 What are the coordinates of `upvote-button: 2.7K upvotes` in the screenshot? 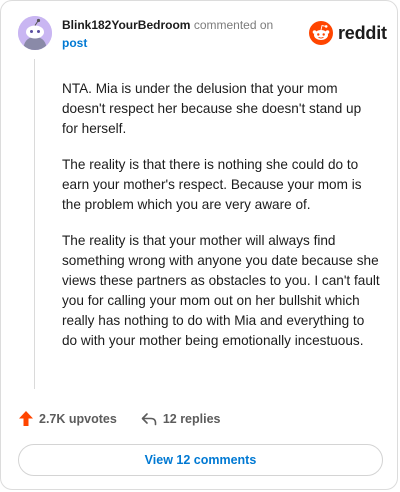 It's located at (68, 418).